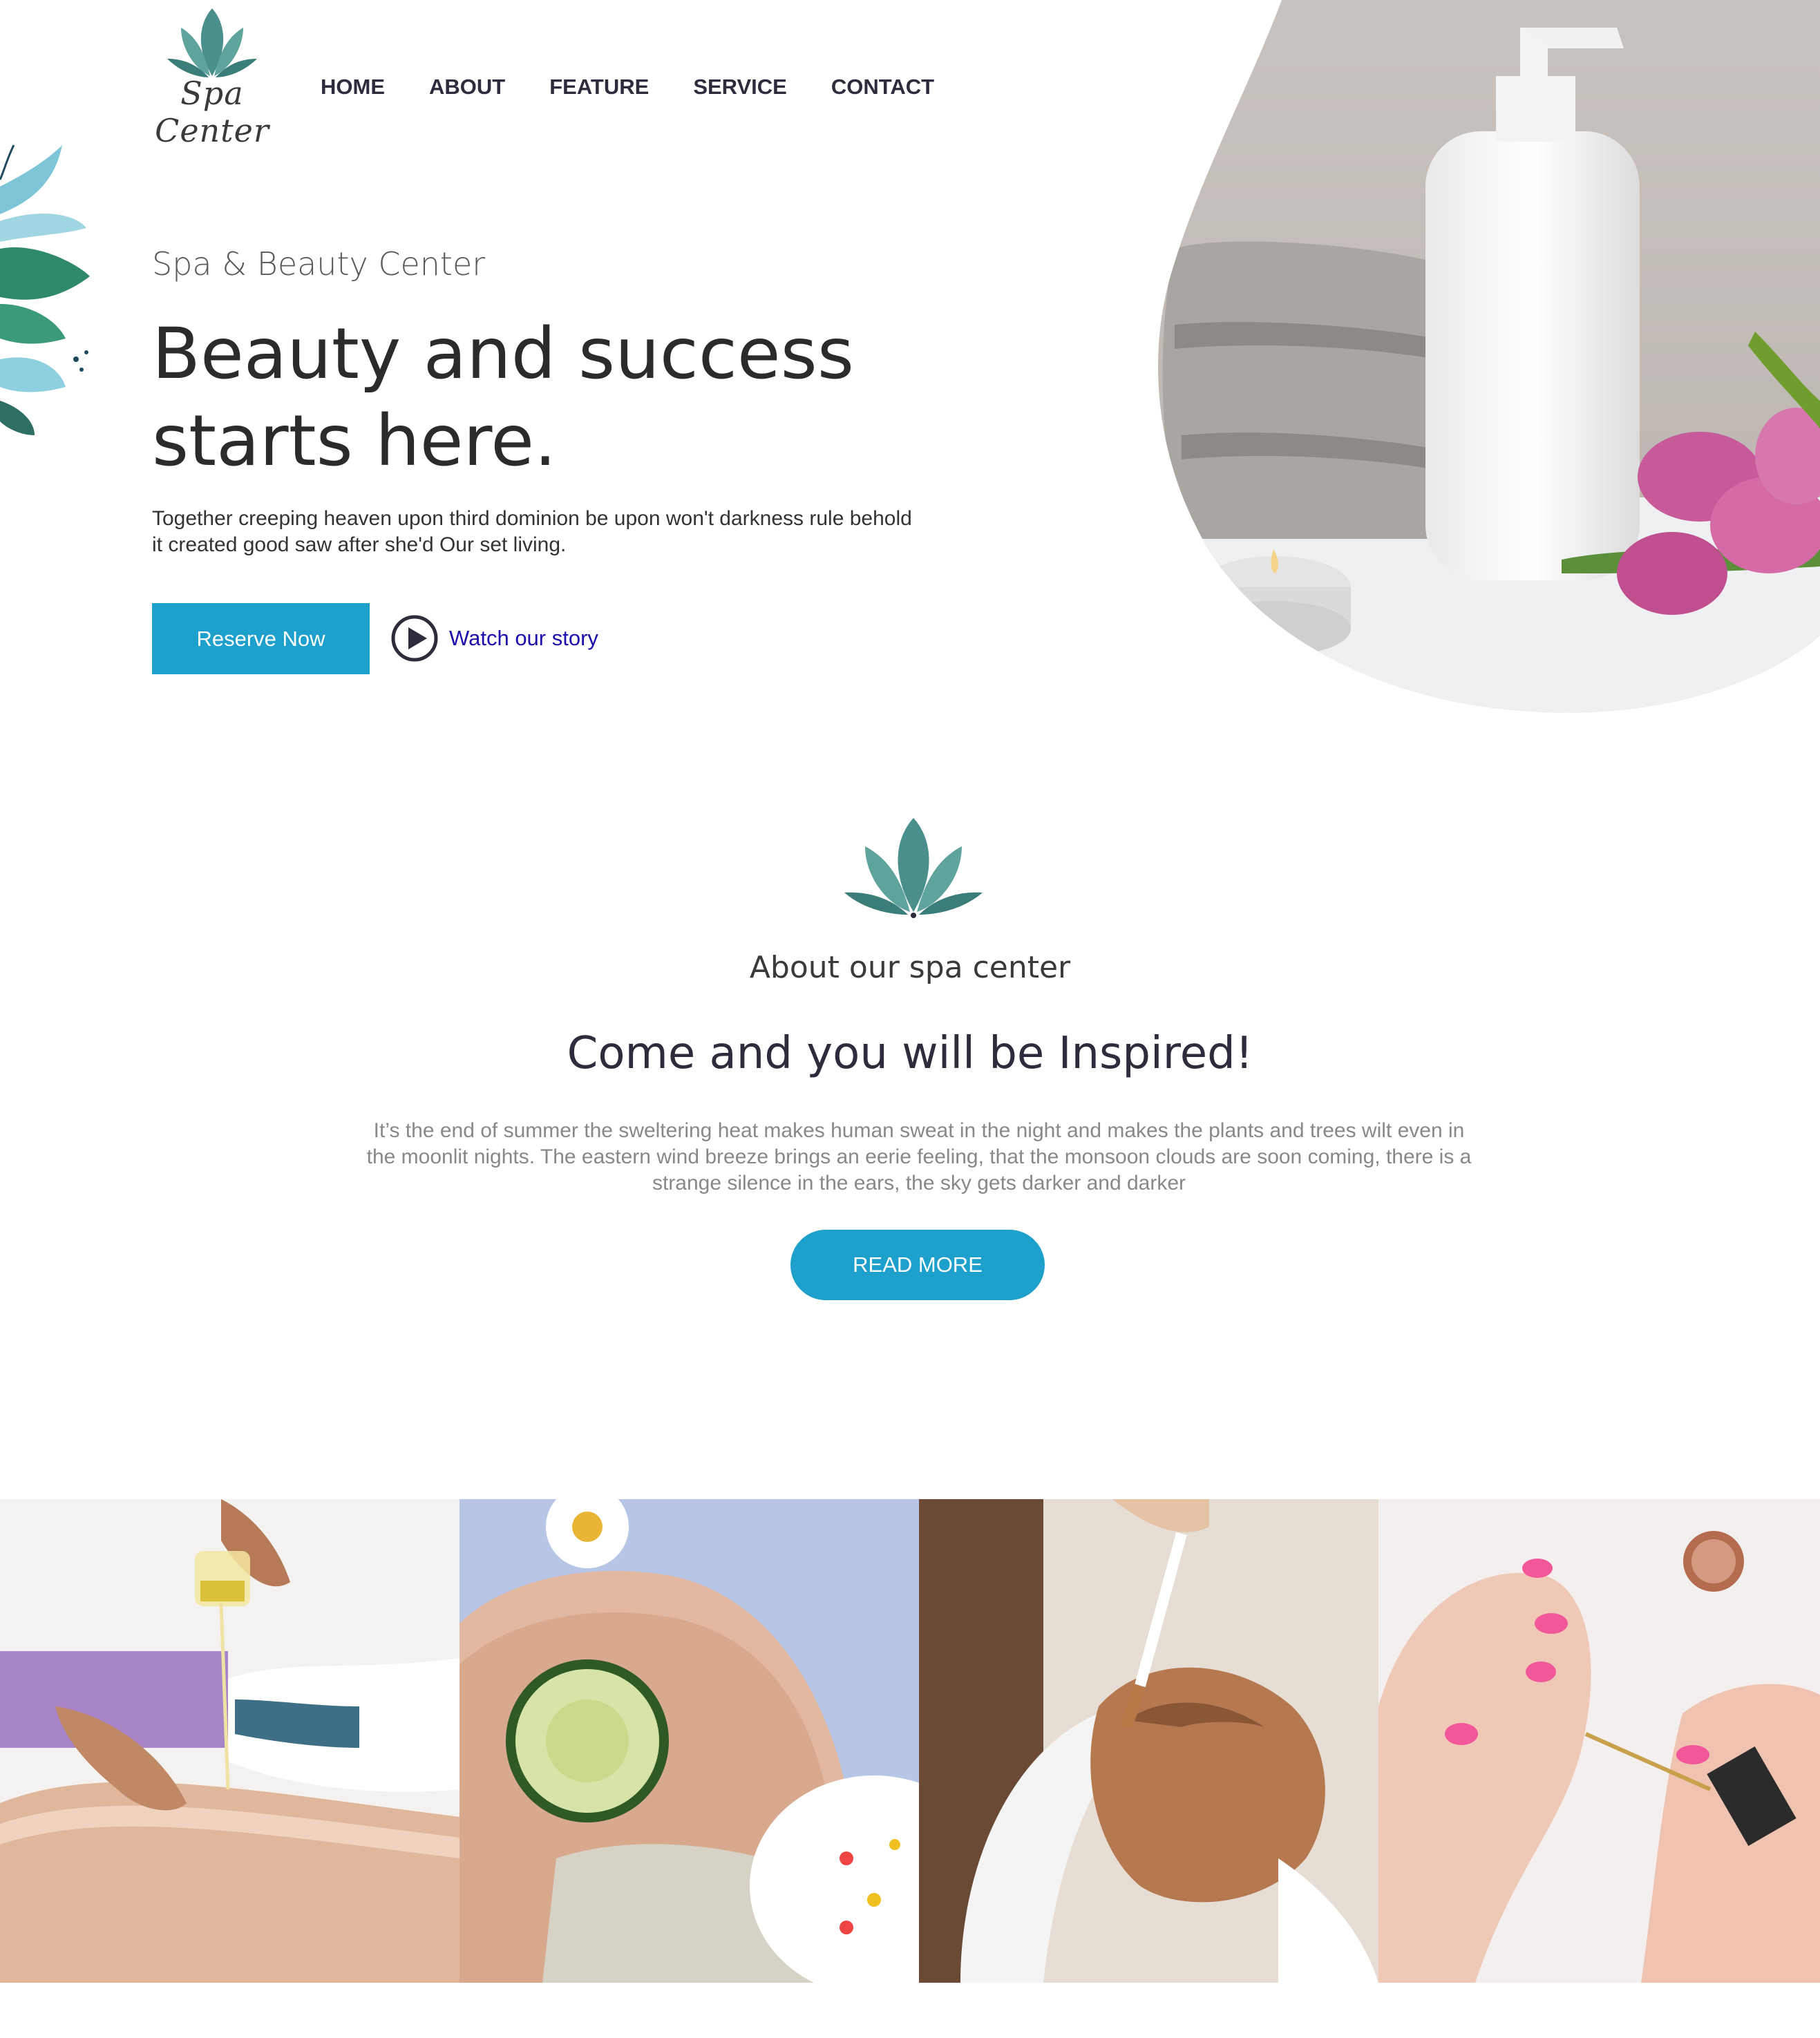 This screenshot has width=1820, height=2038. Describe the element at coordinates (353, 87) in the screenshot. I see `nav-home: HOME` at that location.